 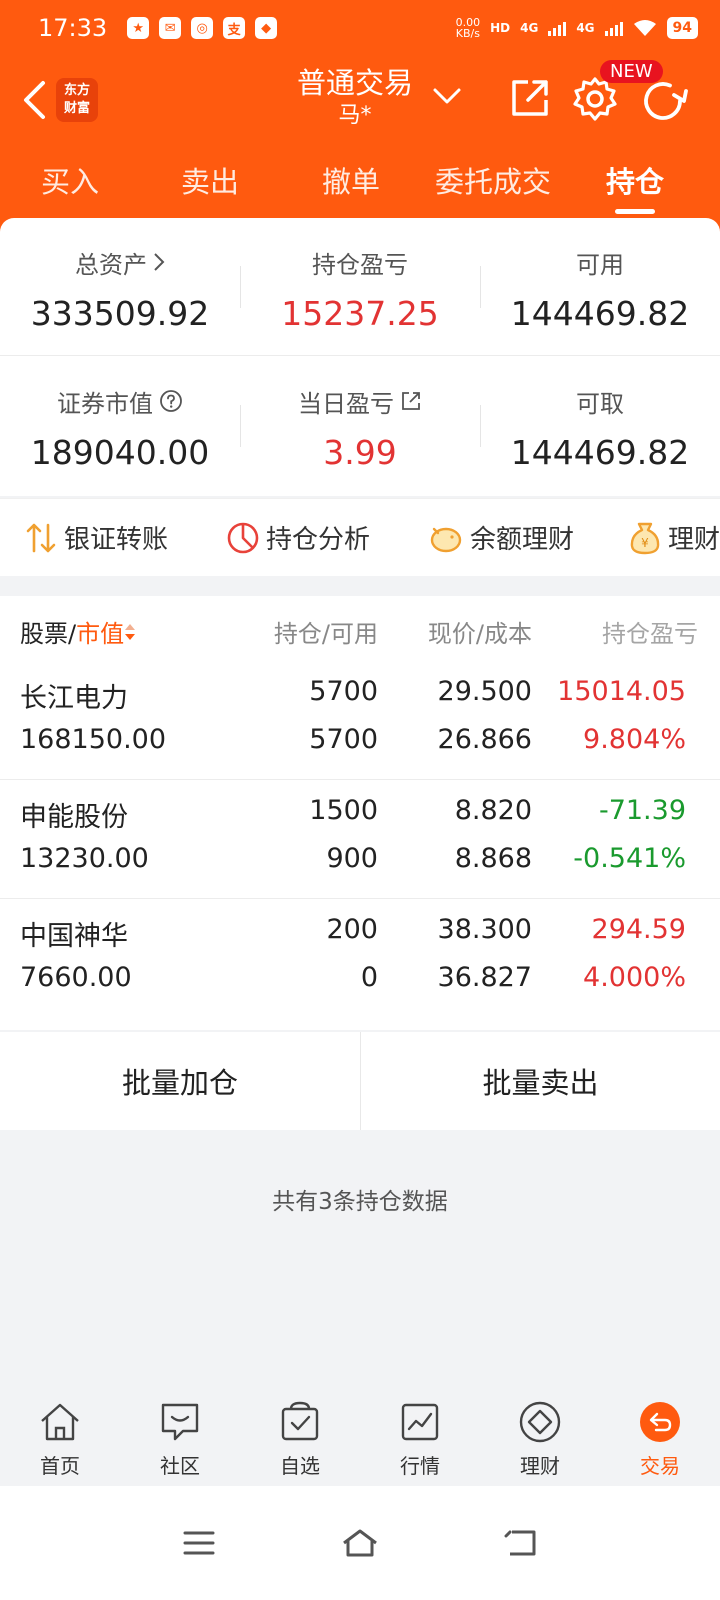 I want to click on back-nav-icon, so click(x=521, y=1543).